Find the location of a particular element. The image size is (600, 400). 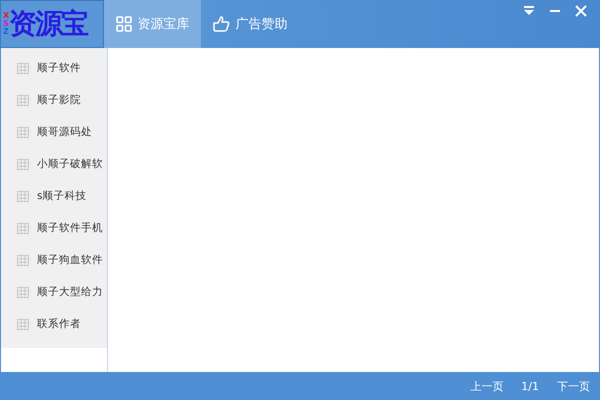

thumbs-up-icon is located at coordinates (221, 24).